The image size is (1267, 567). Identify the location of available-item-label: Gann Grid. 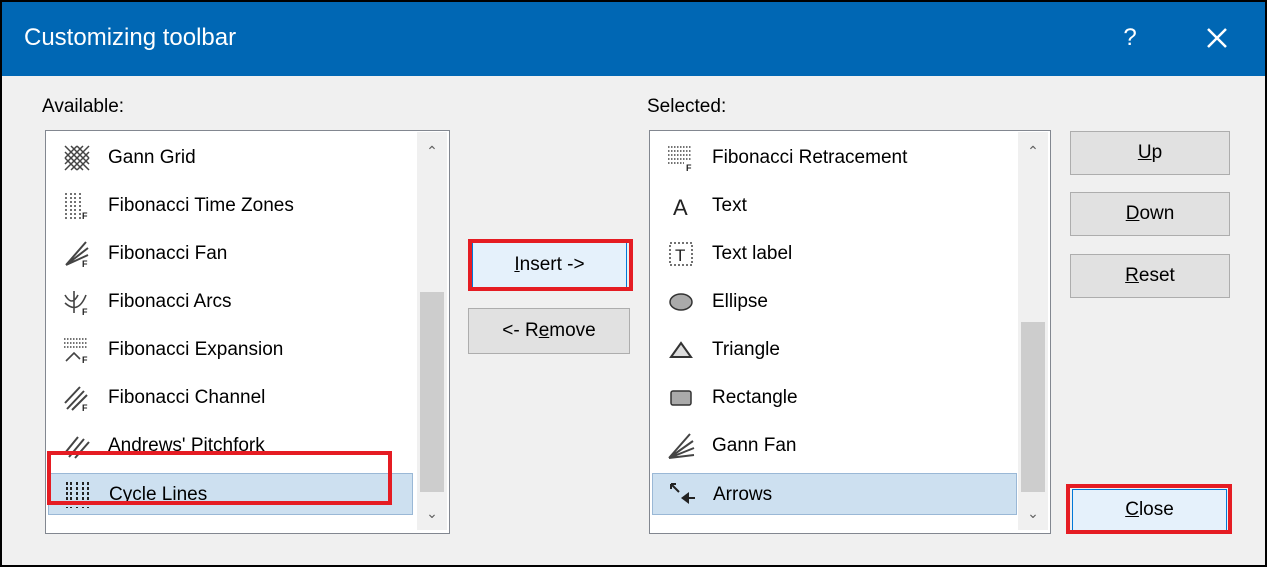
(152, 157).